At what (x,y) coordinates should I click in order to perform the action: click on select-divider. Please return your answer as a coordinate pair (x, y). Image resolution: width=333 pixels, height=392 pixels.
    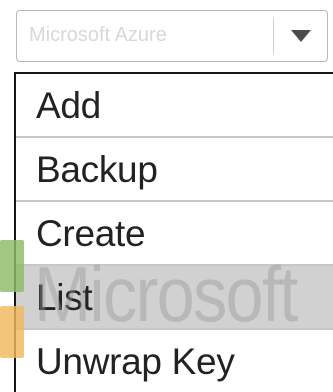
    Looking at the image, I should click on (273, 36).